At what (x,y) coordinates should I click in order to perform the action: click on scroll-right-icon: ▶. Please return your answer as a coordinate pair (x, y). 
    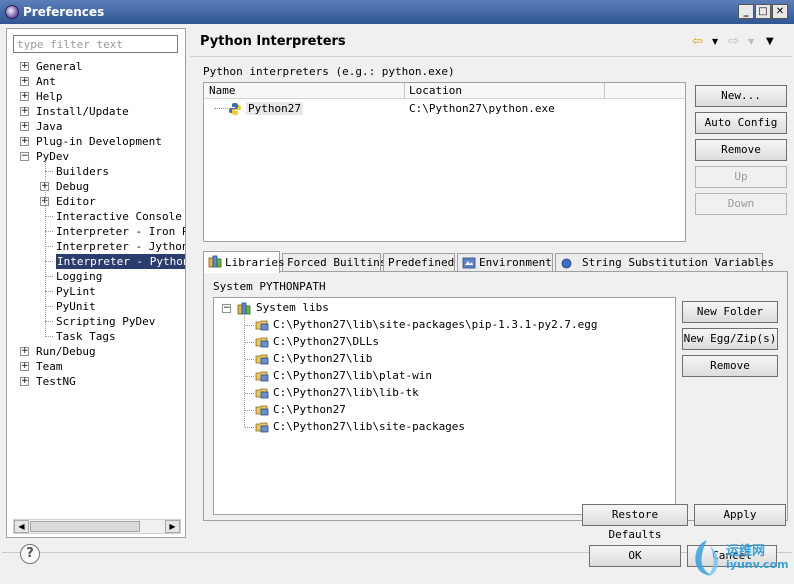
    Looking at the image, I should click on (172, 526).